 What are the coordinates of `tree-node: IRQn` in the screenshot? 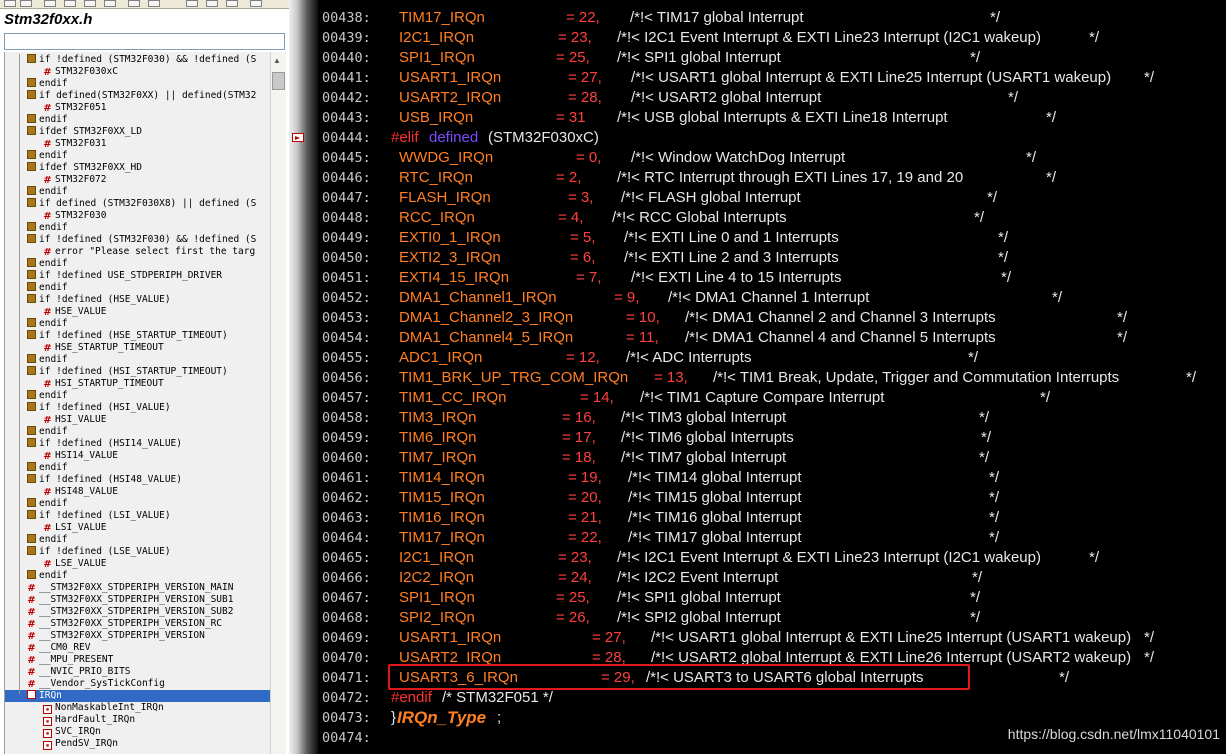 It's located at (138, 696).